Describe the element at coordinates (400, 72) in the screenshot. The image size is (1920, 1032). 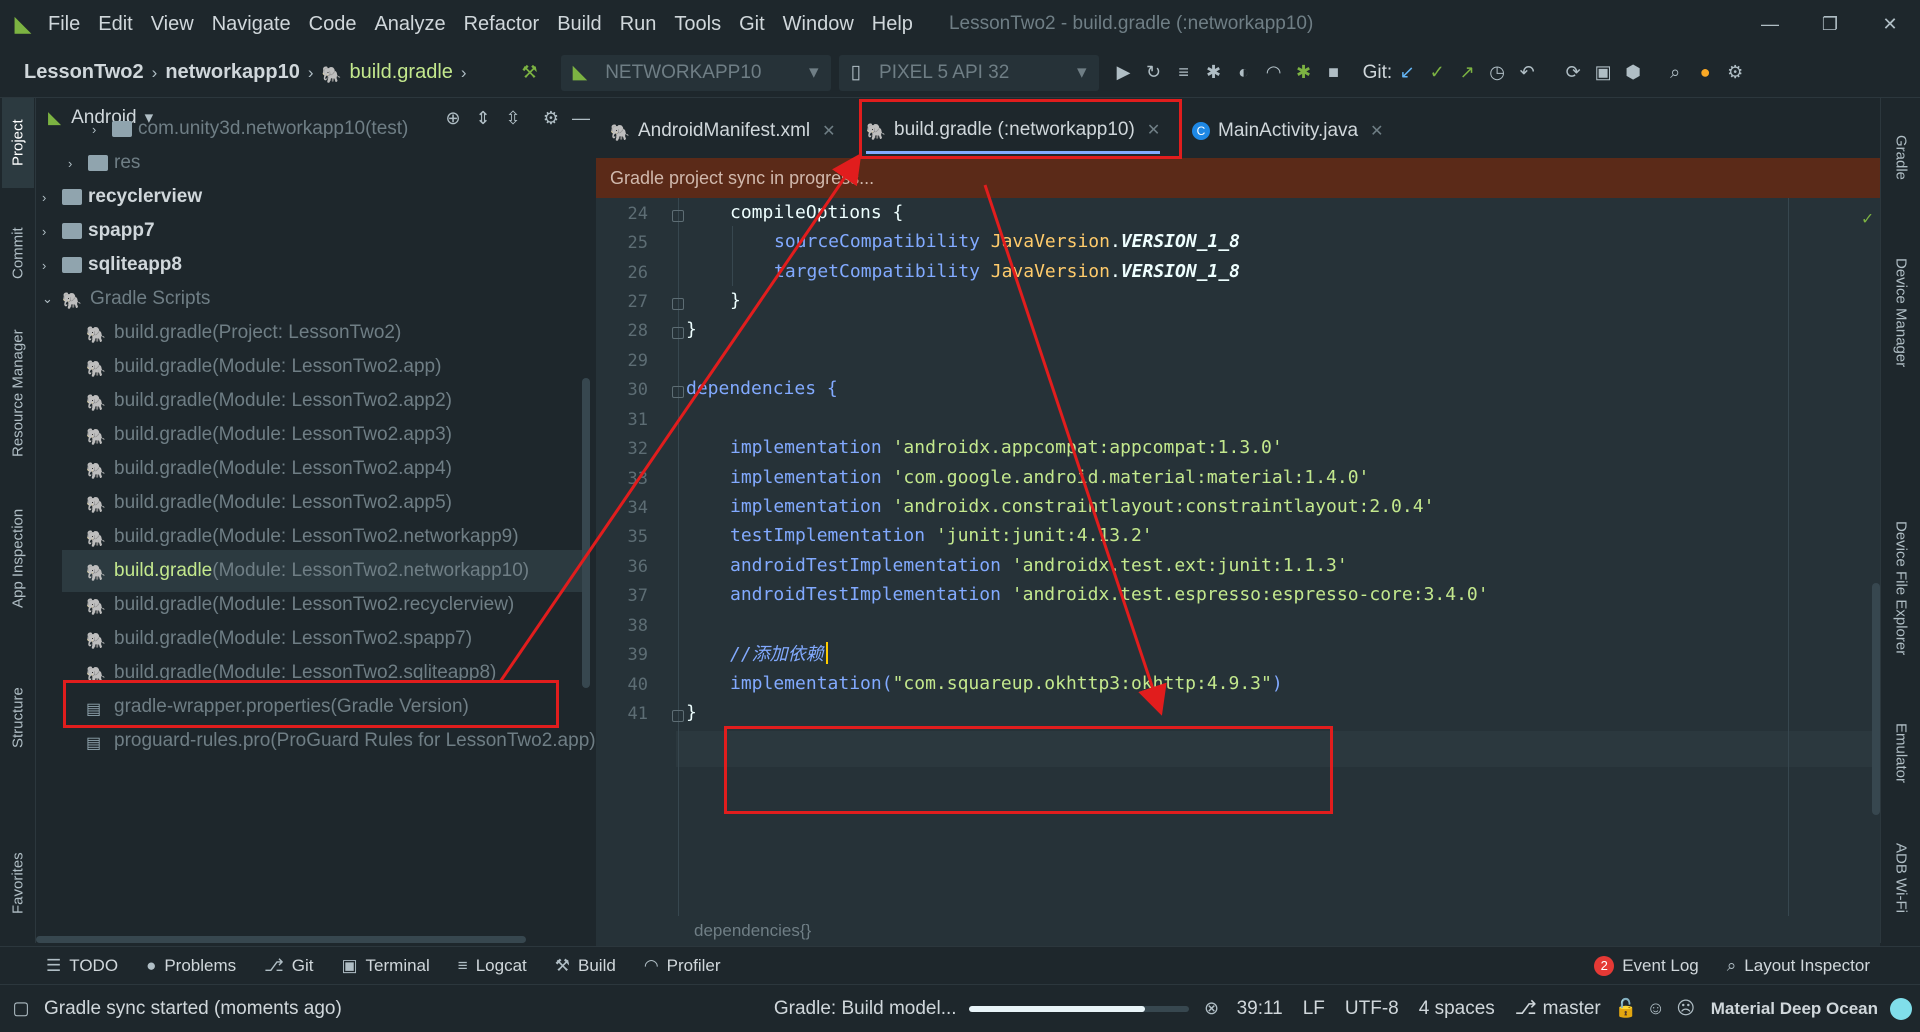
I see `breadcrumb-file: build.gradle` at that location.